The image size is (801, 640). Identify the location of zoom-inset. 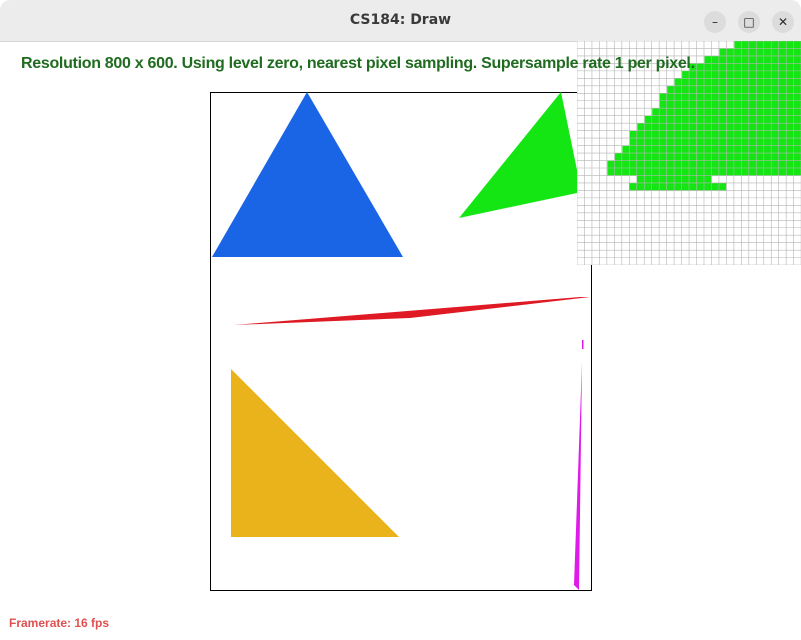
(689, 153).